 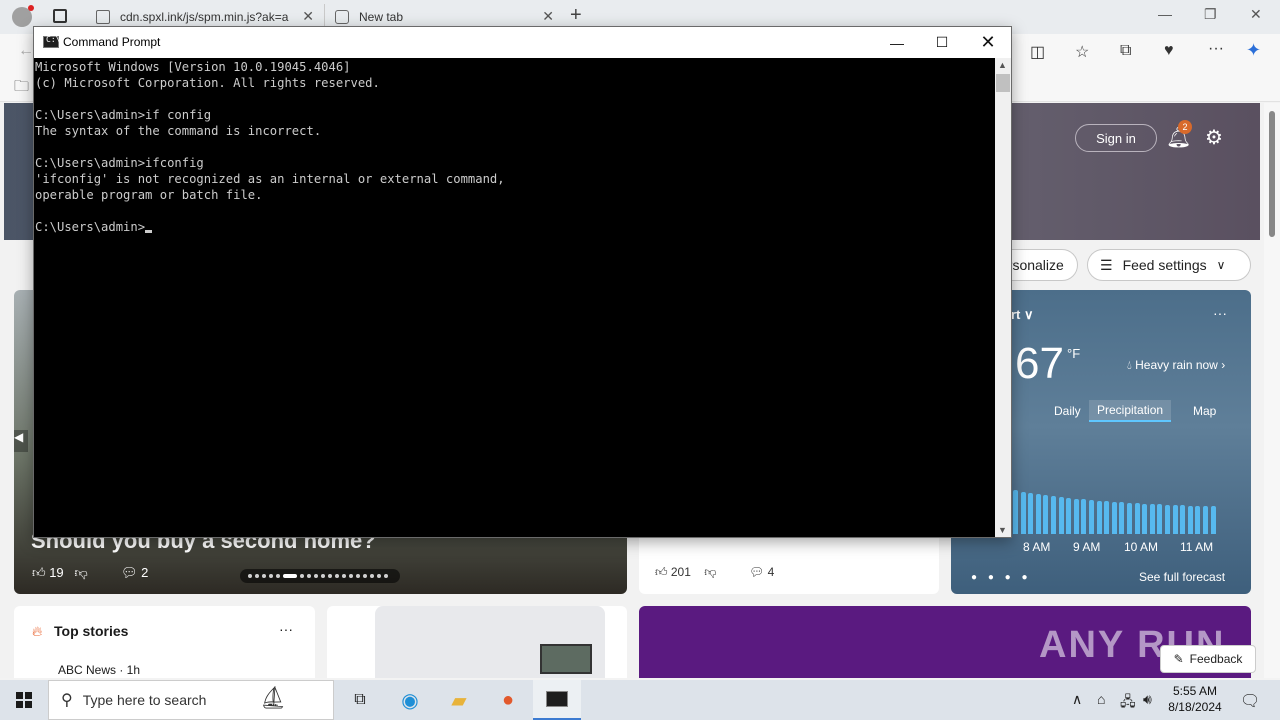 What do you see at coordinates (1037, 52) in the screenshot?
I see `split-screen-icon: ◫` at bounding box center [1037, 52].